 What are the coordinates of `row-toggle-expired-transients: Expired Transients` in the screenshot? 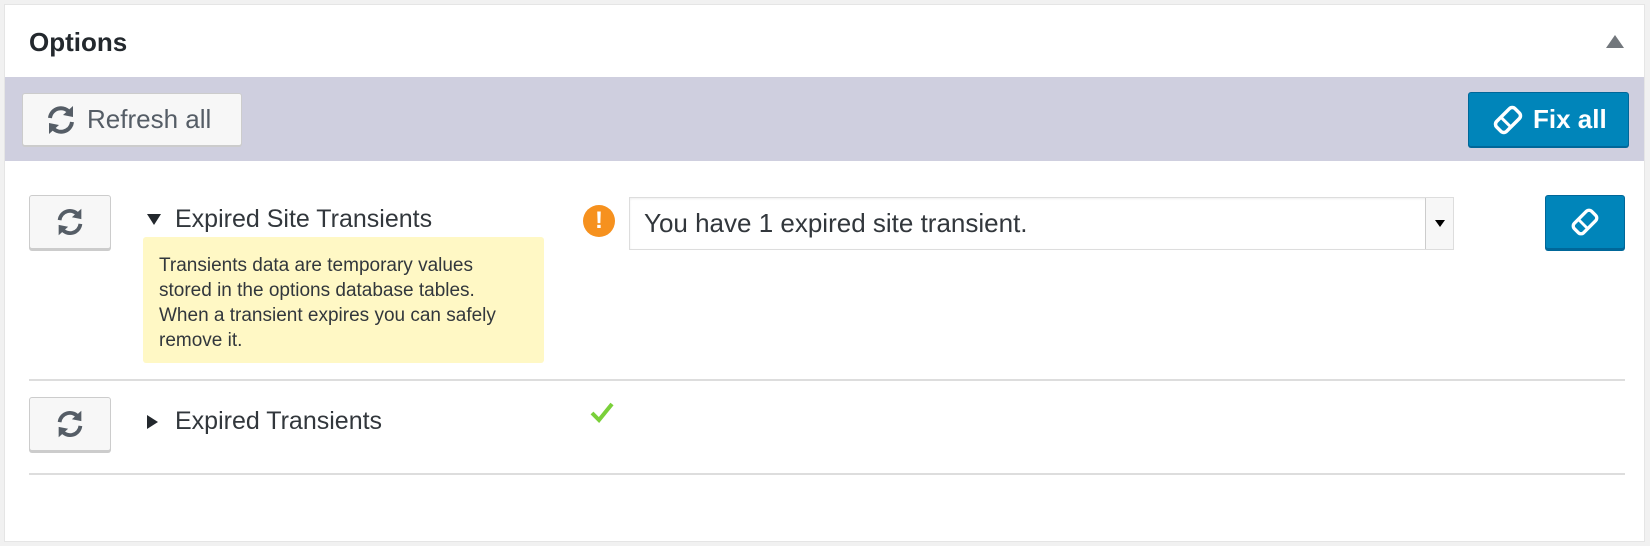 It's located at (264, 421).